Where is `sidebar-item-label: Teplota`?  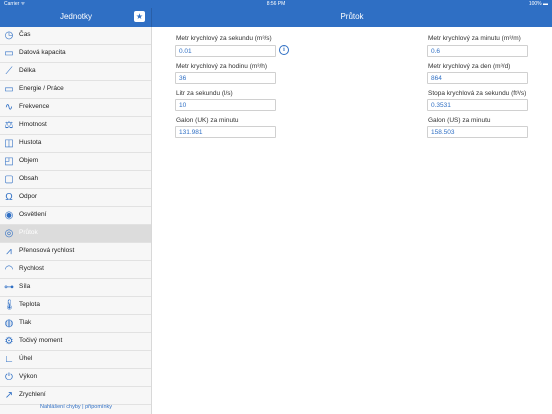 sidebar-item-label: Teplota is located at coordinates (29, 304).